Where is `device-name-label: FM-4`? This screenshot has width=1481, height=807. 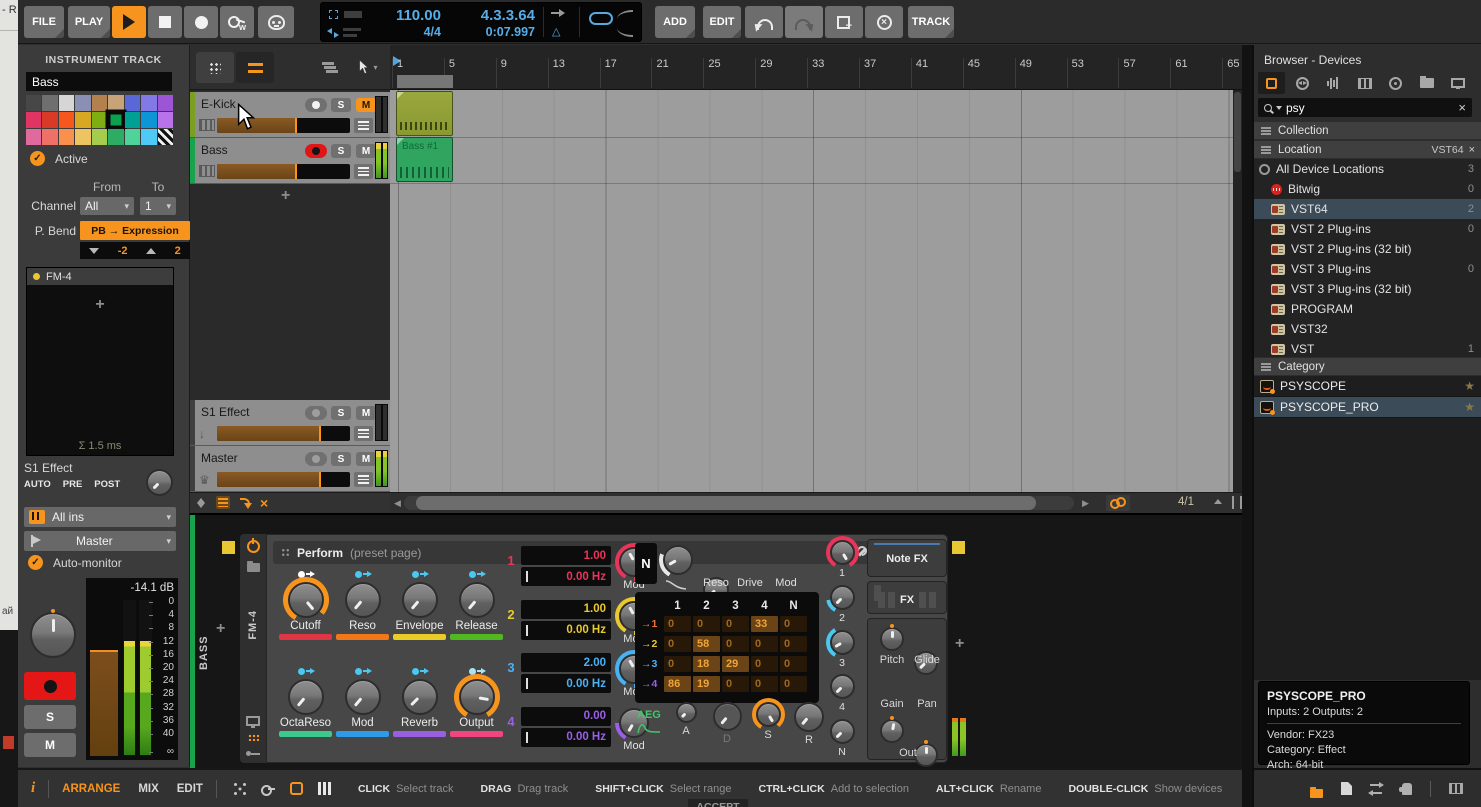 device-name-label: FM-4 is located at coordinates (253, 625).